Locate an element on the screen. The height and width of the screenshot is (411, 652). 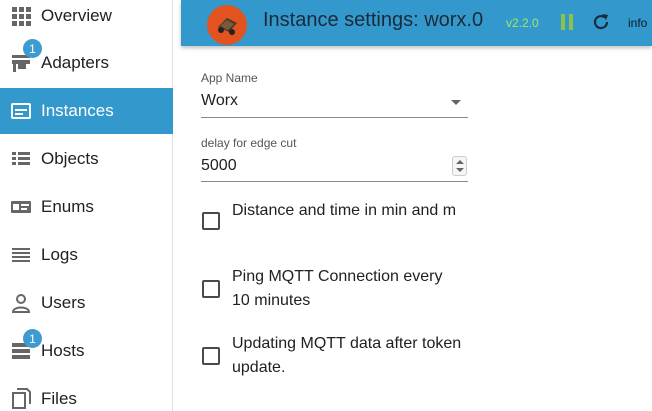
sidebar-item-label: Adapters is located at coordinates (75, 62).